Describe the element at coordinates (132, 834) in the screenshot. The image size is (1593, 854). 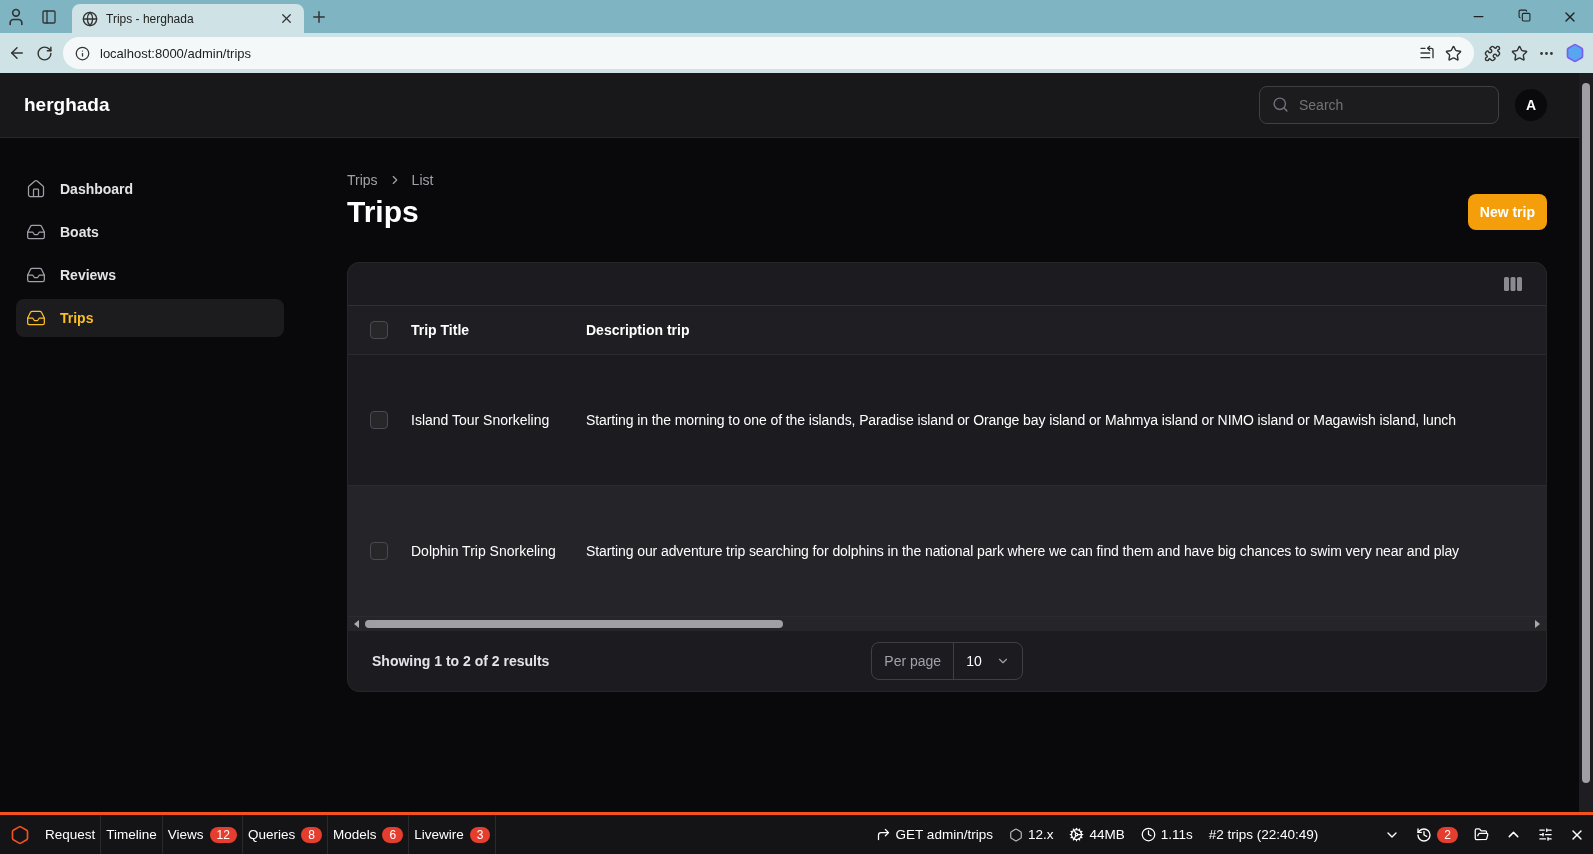
I see `debug-tab: Timeline` at that location.